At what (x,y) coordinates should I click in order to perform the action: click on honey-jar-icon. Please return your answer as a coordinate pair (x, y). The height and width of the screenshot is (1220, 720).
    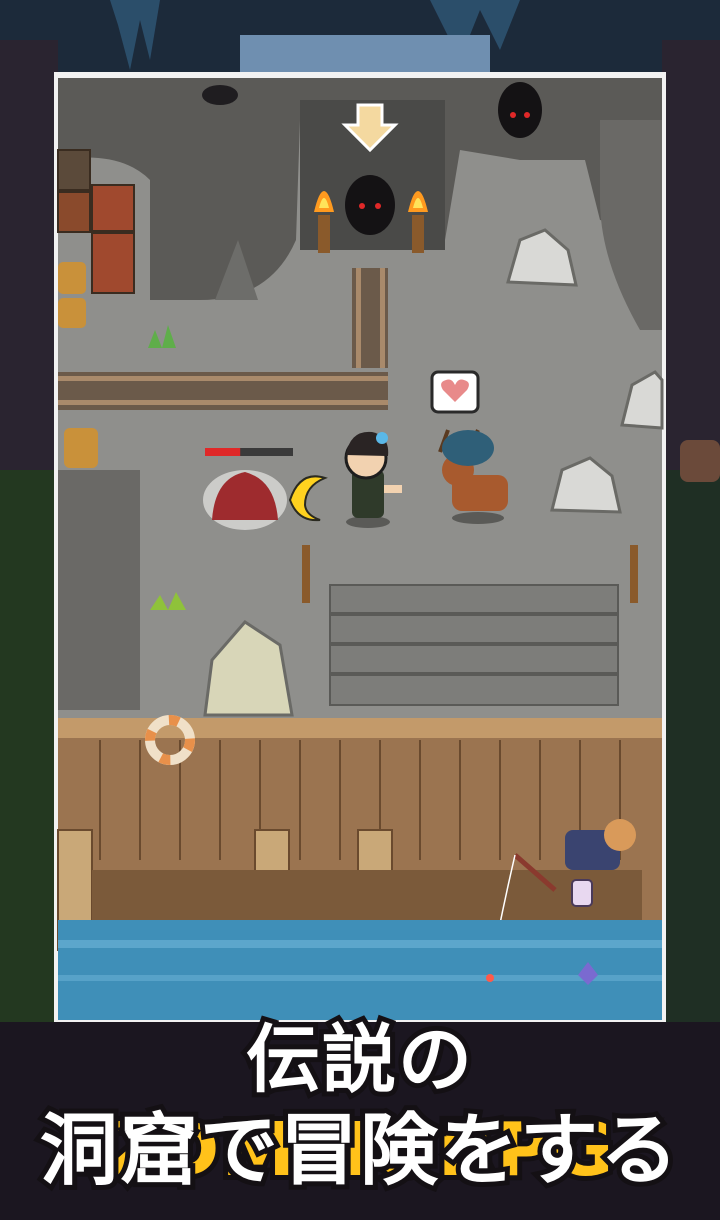
    Looking at the image, I should click on (582, 893).